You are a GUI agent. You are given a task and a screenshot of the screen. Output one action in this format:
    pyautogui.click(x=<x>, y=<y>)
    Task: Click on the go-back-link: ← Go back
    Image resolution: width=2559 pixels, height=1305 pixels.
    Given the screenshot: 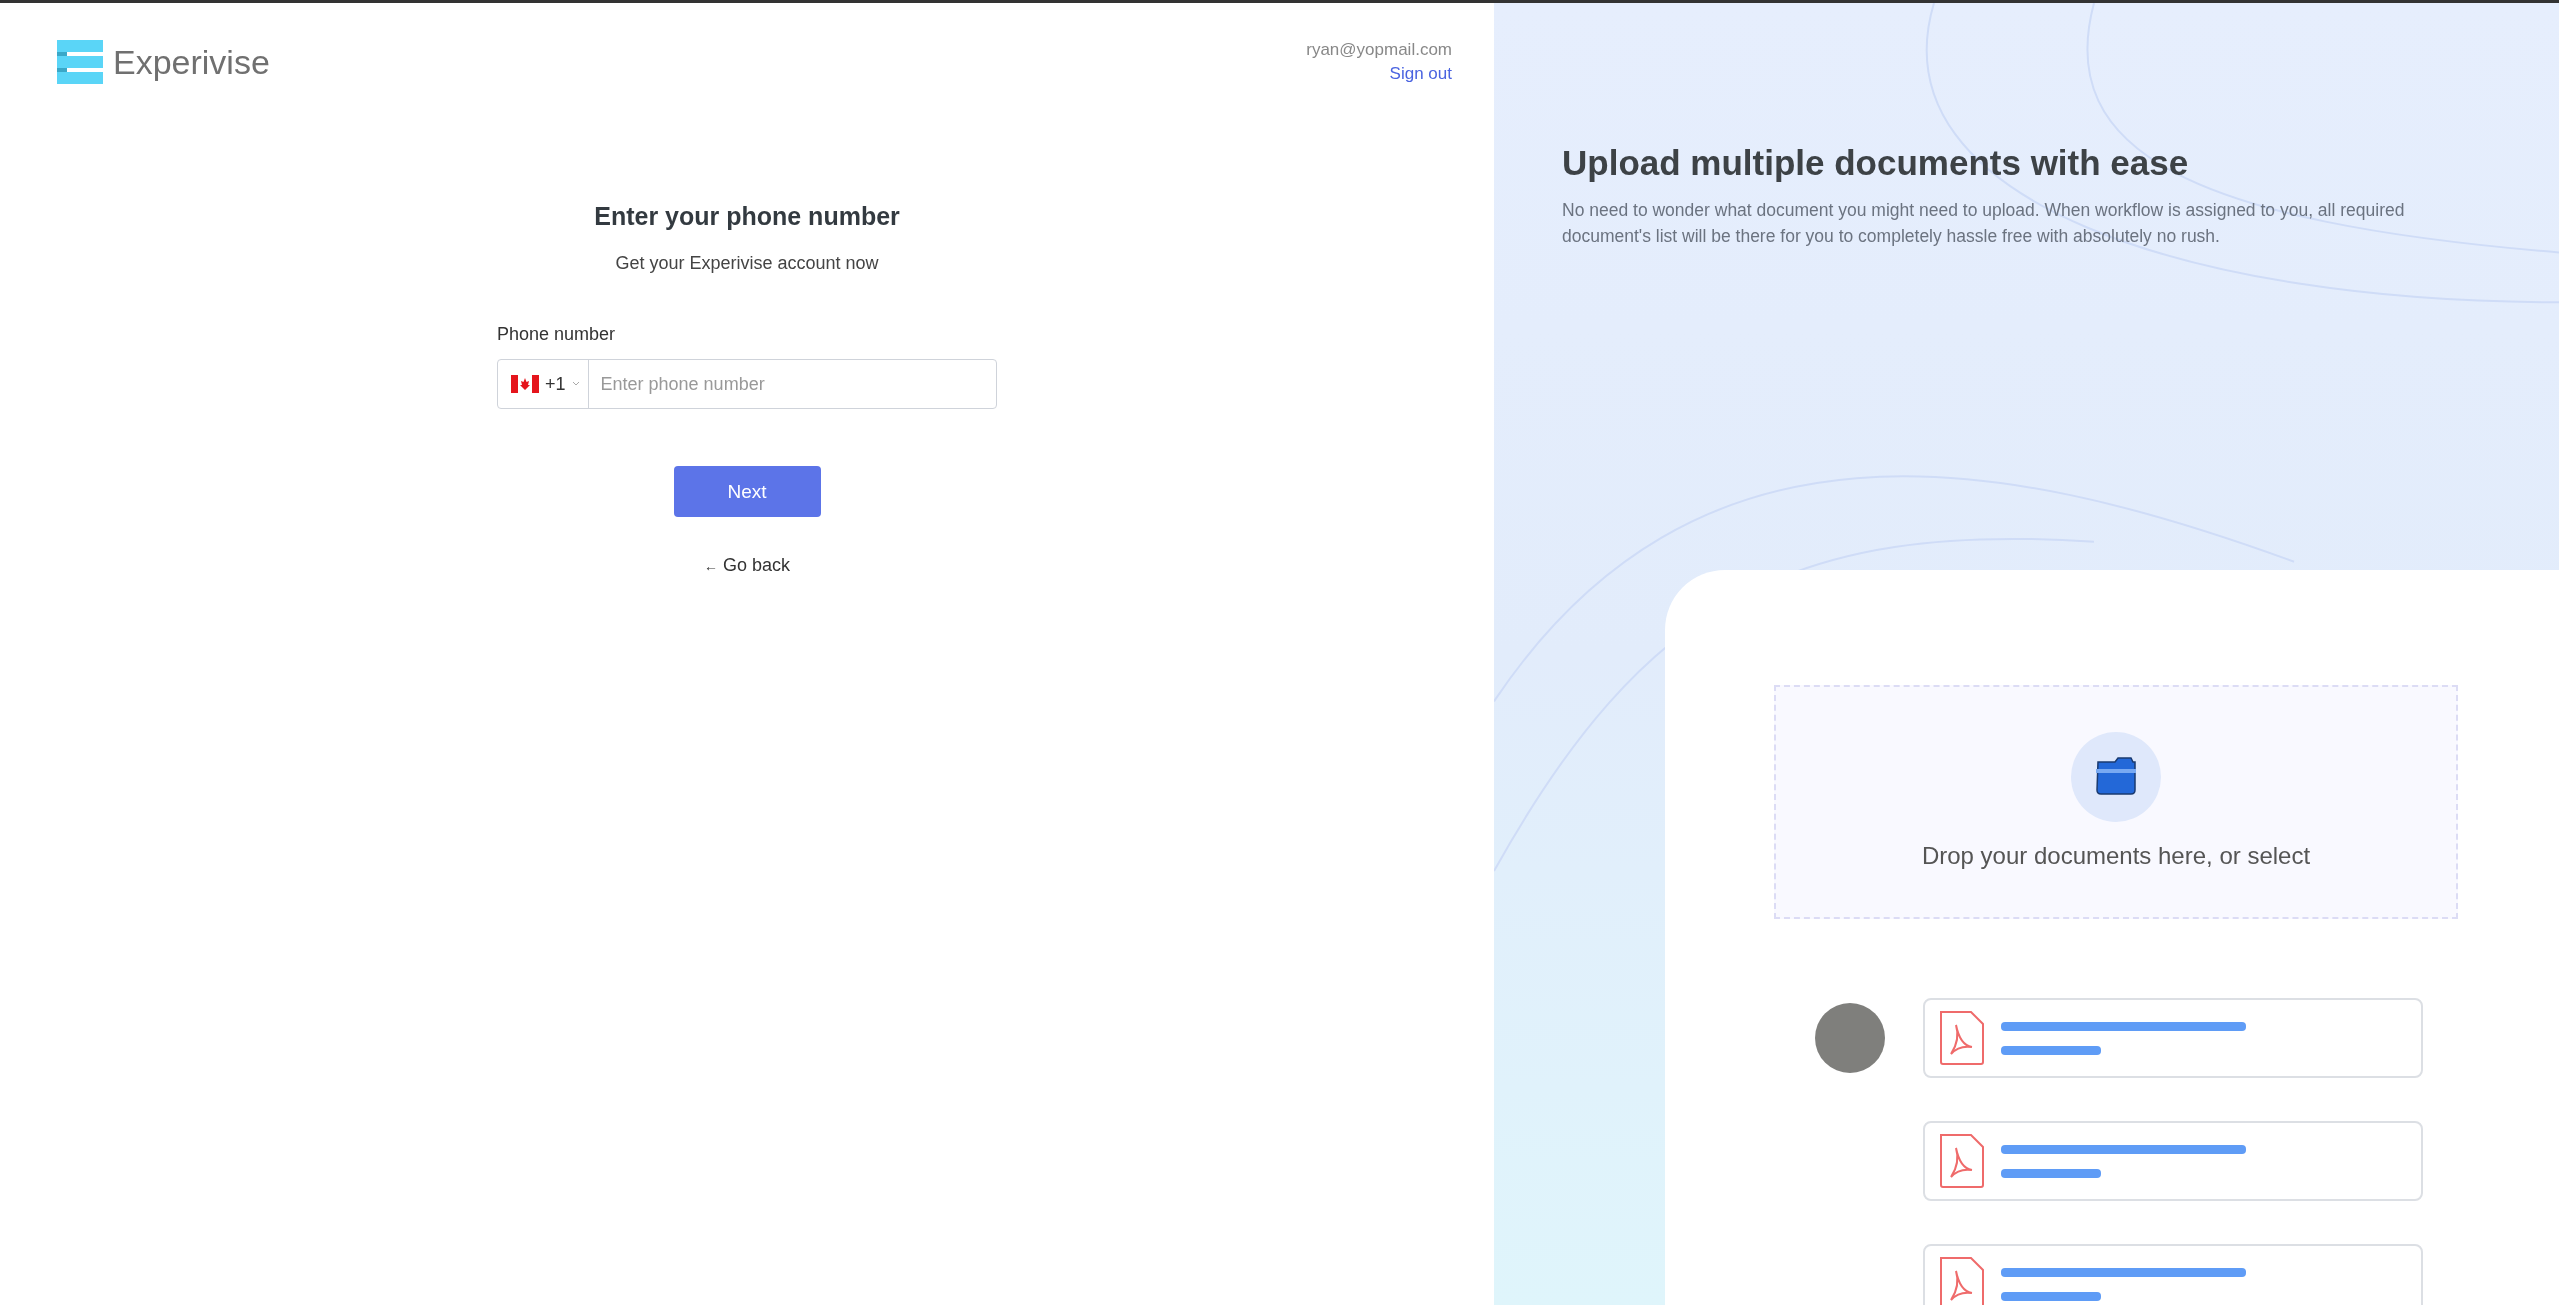 What is the action you would take?
    pyautogui.click(x=746, y=565)
    